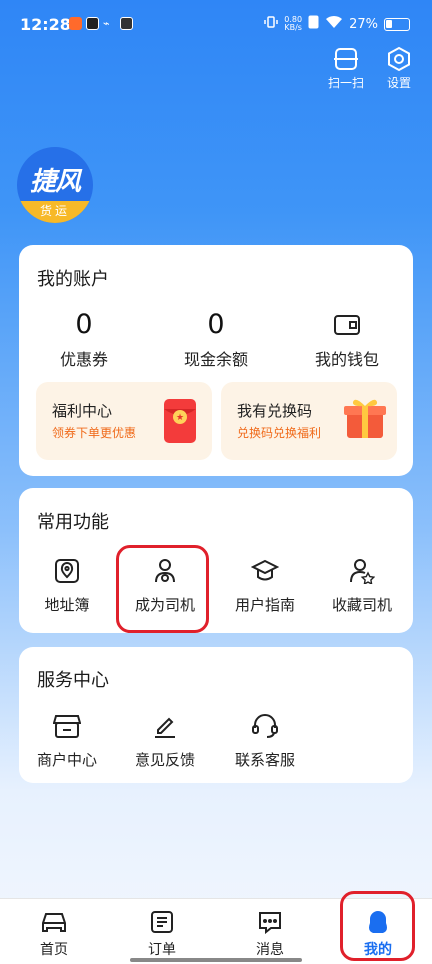 This screenshot has height=964, width=432. Describe the element at coordinates (164, 760) in the screenshot. I see `service-label: 意见反馈` at that location.